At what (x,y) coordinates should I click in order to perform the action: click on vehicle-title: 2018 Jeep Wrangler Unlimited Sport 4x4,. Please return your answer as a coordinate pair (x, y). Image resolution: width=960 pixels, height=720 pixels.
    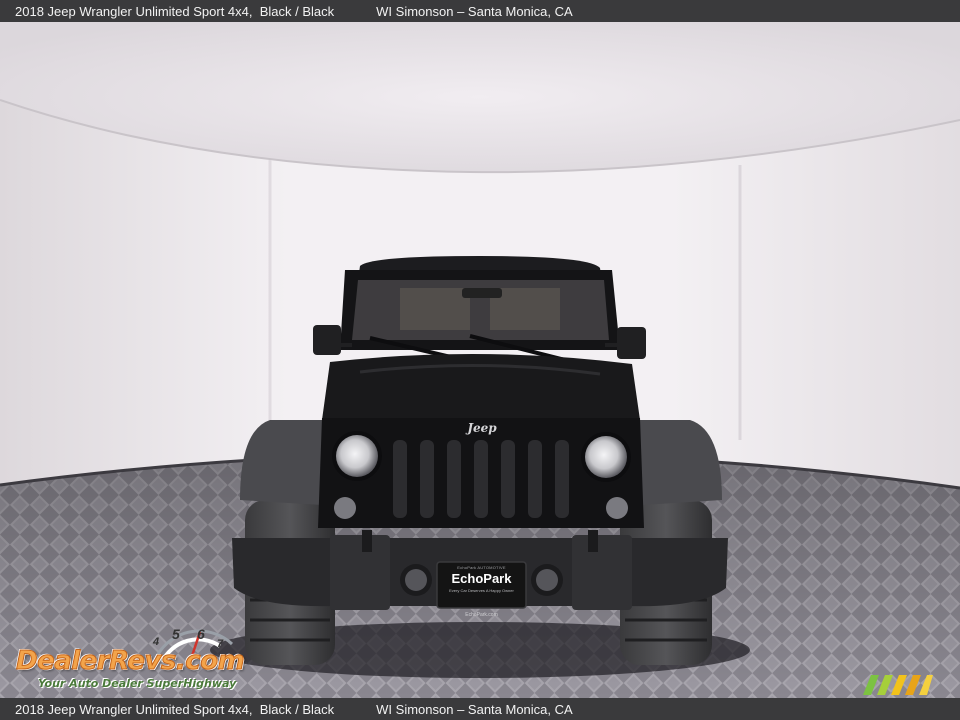
    Looking at the image, I should click on (134, 11).